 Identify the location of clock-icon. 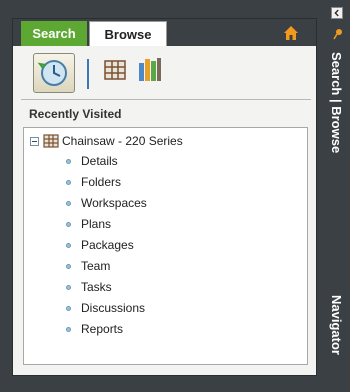
(52, 73).